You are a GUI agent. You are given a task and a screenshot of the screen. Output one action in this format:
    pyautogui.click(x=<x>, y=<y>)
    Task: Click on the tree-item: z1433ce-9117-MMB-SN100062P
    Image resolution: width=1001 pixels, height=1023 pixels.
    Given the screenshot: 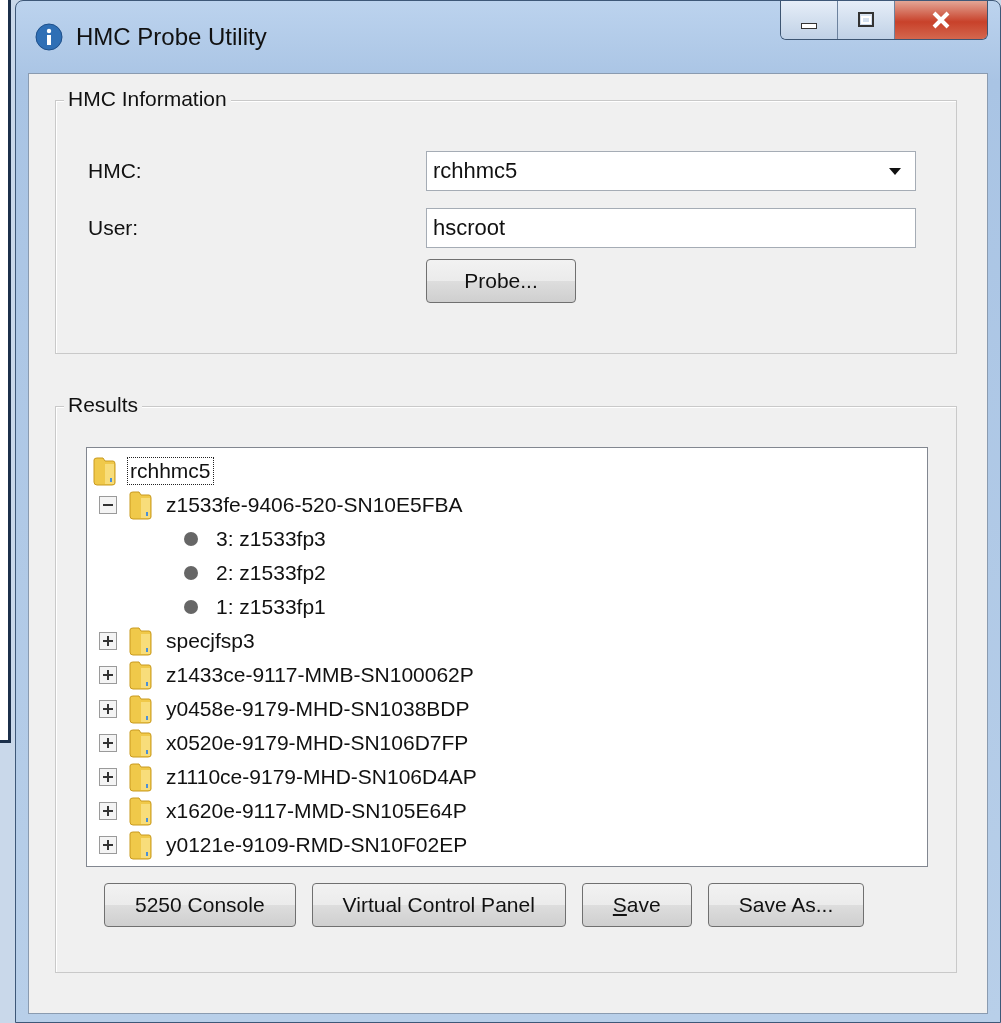 What is the action you would take?
    pyautogui.click(x=320, y=675)
    